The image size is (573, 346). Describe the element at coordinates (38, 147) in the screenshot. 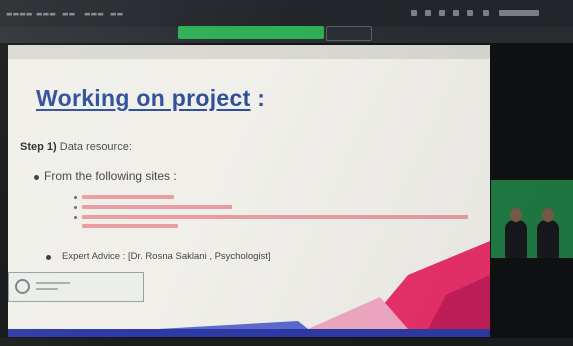

I see `step-label: Step 1)` at that location.